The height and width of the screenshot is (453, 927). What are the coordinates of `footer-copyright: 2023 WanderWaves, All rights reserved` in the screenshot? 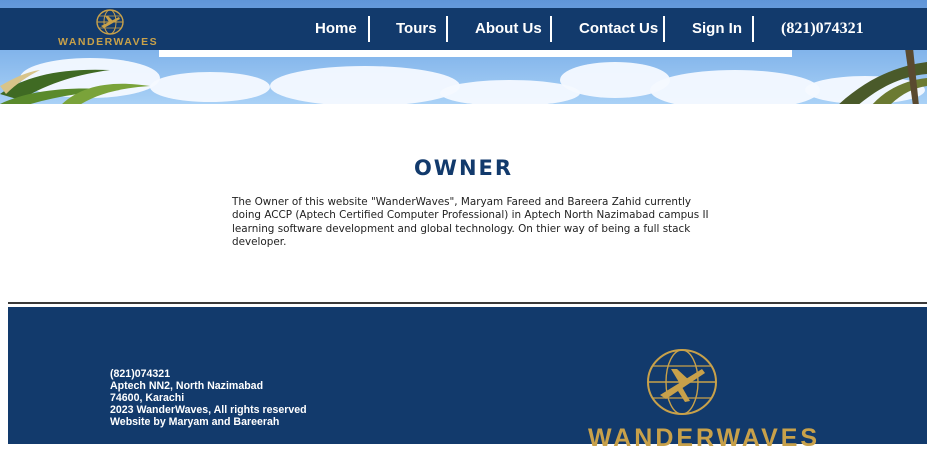 It's located at (208, 410).